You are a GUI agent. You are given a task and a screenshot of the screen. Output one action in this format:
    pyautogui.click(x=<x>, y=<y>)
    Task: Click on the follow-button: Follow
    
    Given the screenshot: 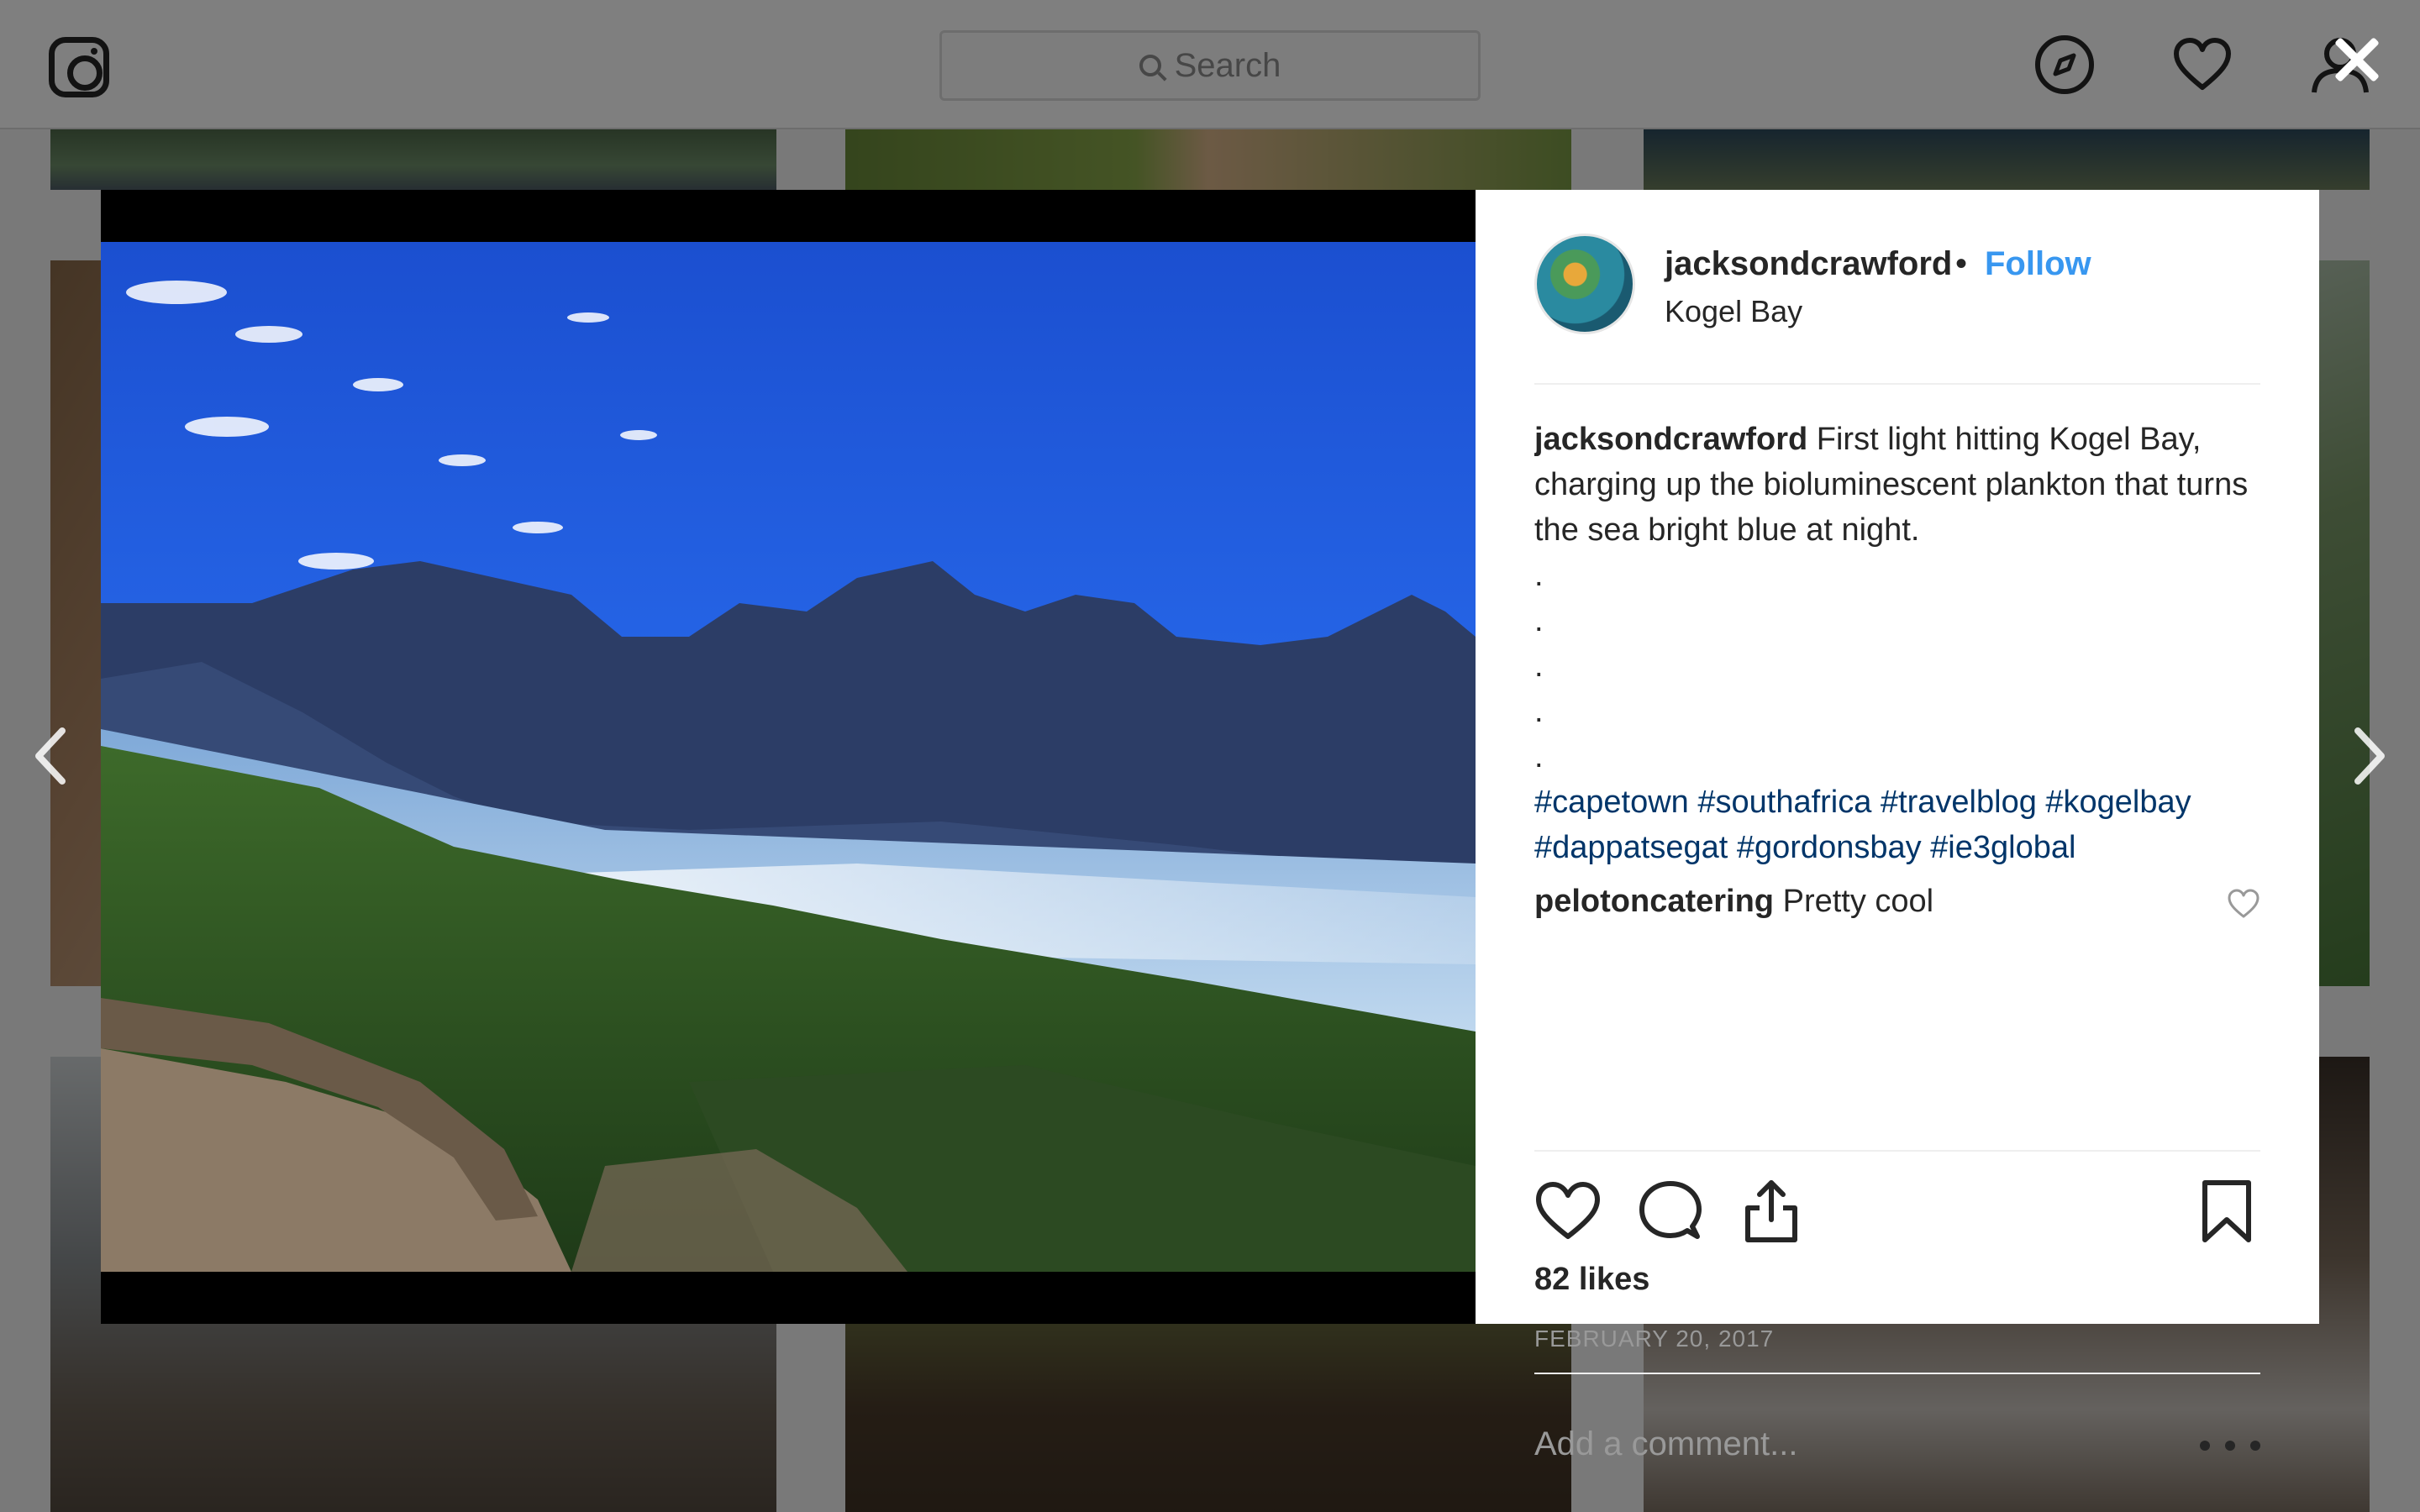 What is the action you would take?
    pyautogui.click(x=2038, y=264)
    